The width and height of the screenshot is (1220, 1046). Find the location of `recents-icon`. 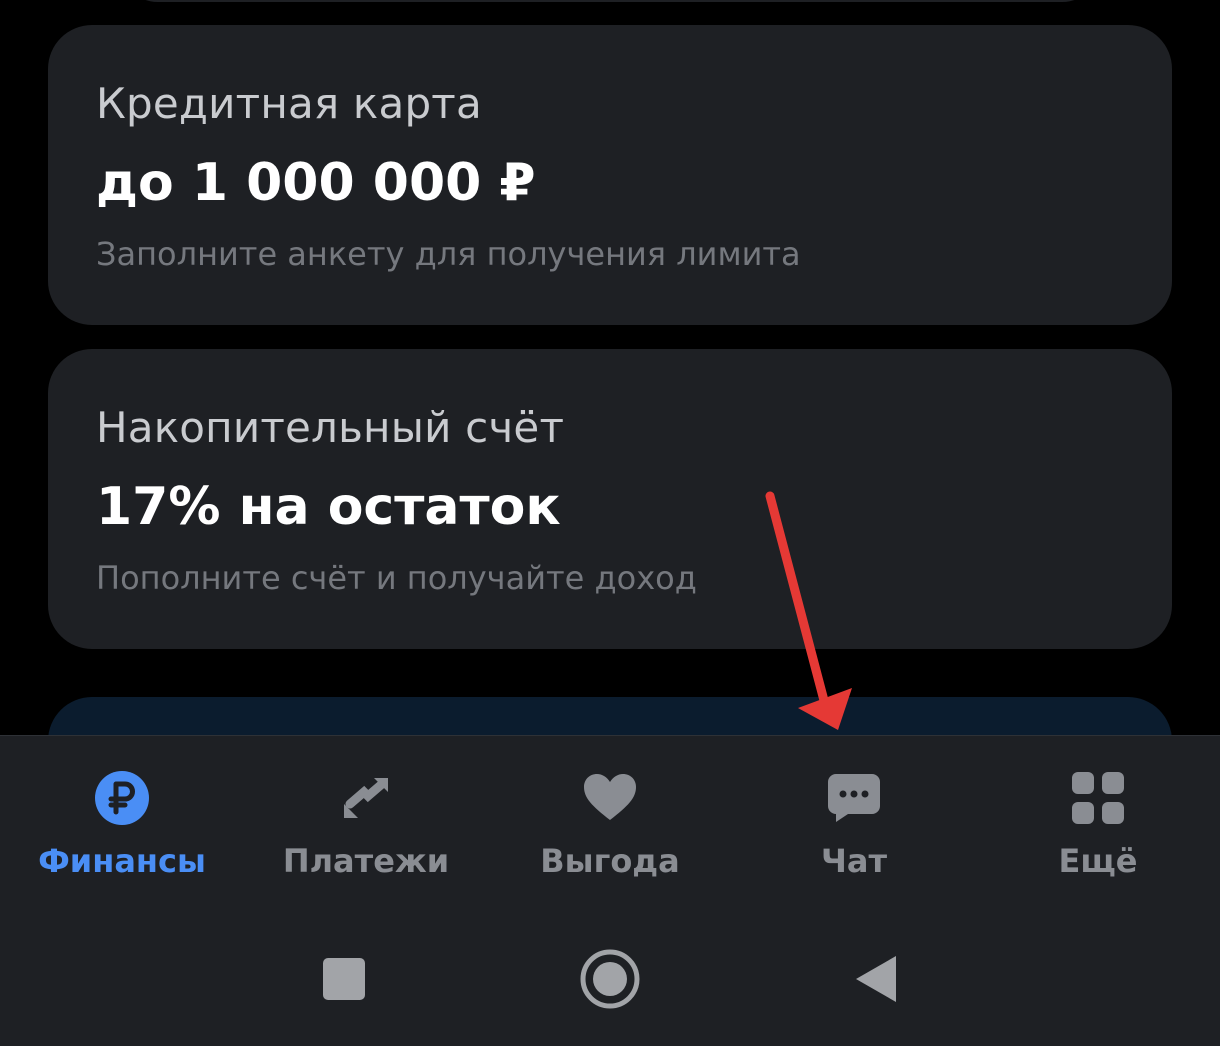

recents-icon is located at coordinates (344, 979).